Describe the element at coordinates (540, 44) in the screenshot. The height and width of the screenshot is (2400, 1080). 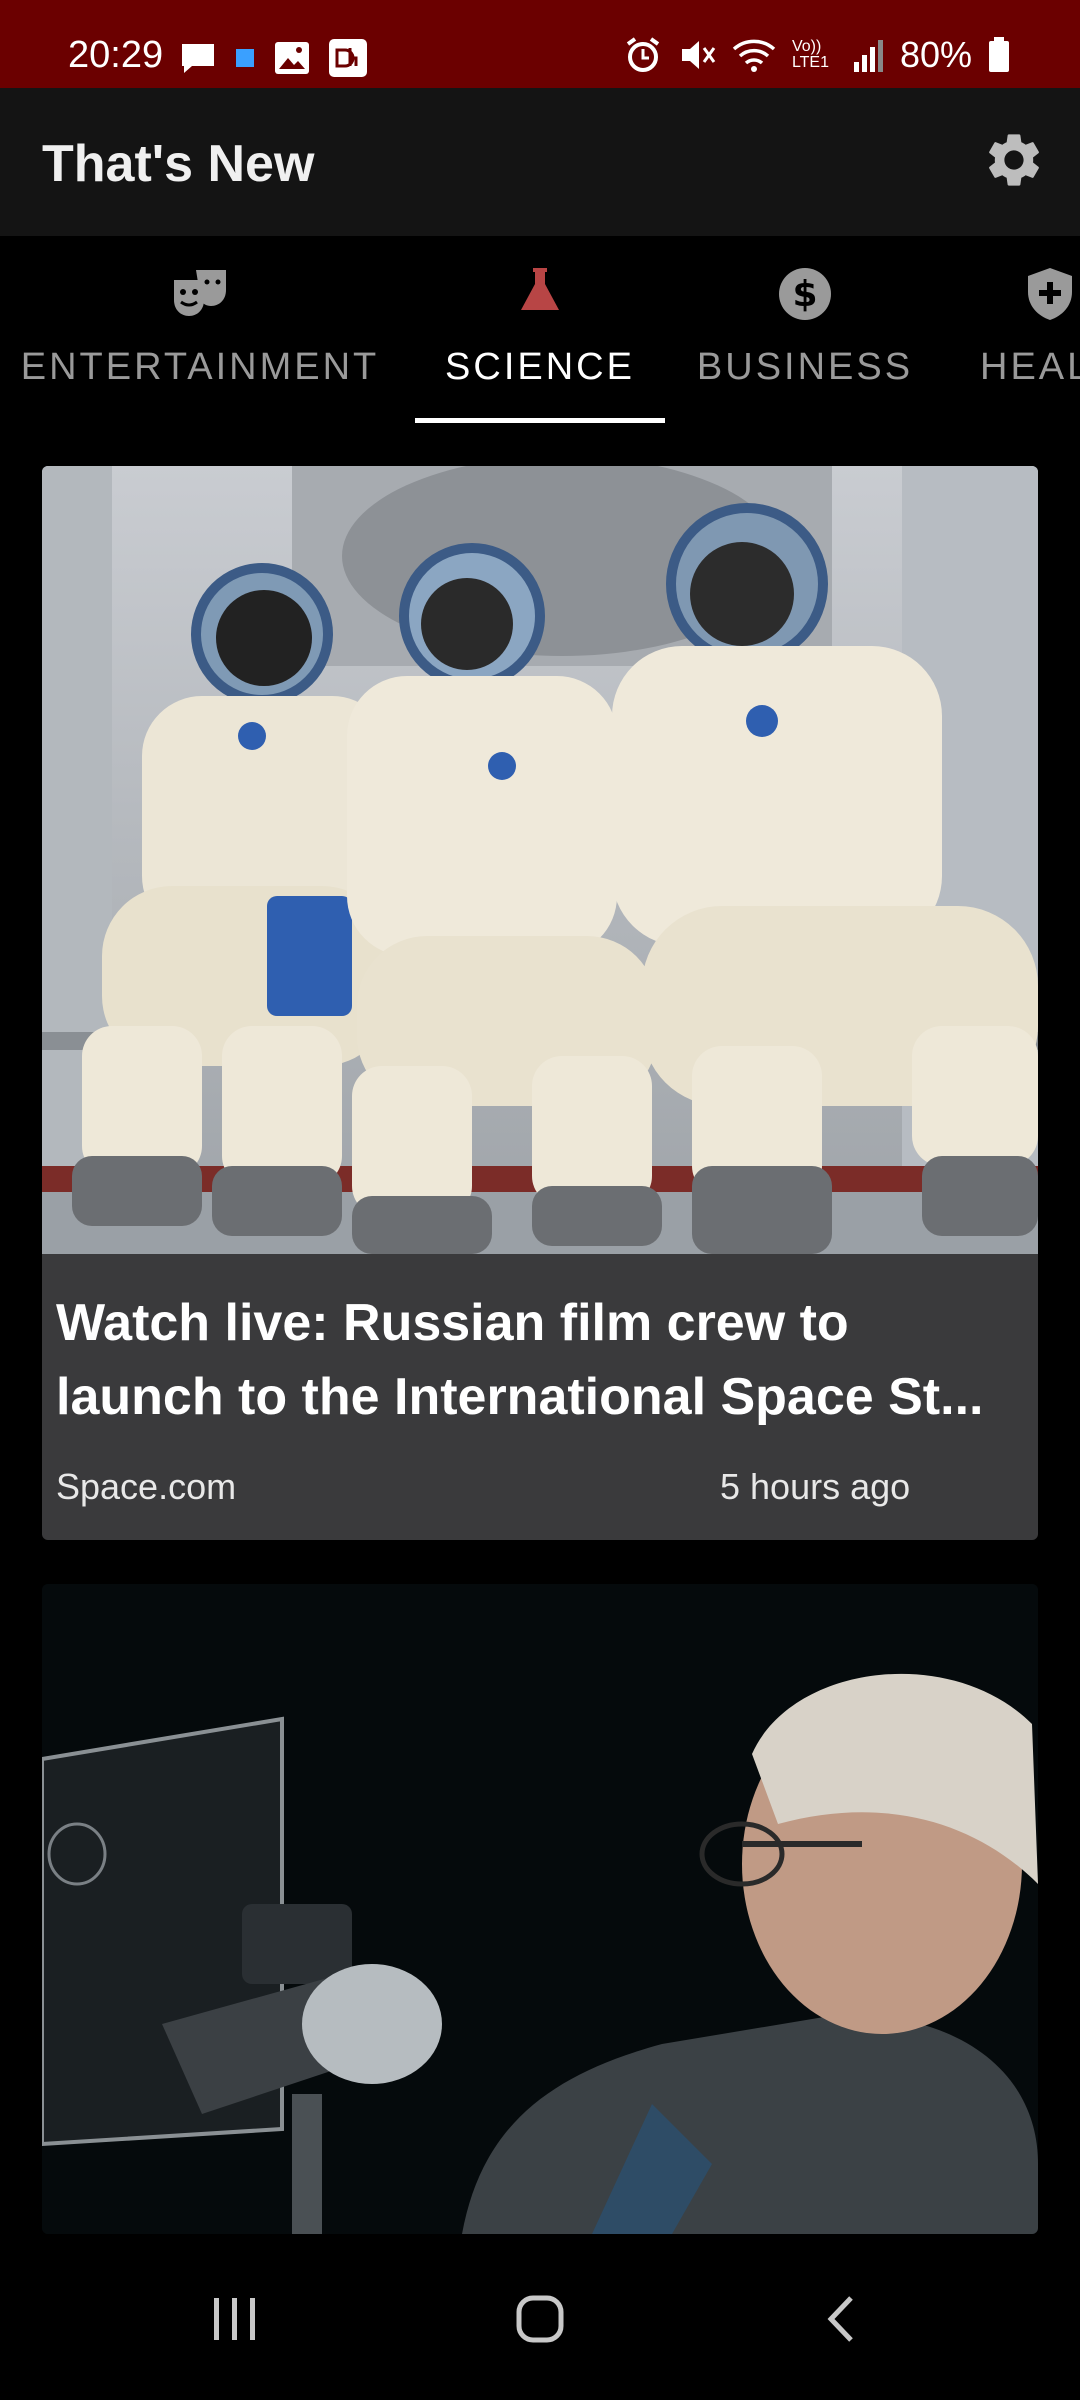
I see `status-bar: 20:29 Vo)) LTE1 80%` at that location.